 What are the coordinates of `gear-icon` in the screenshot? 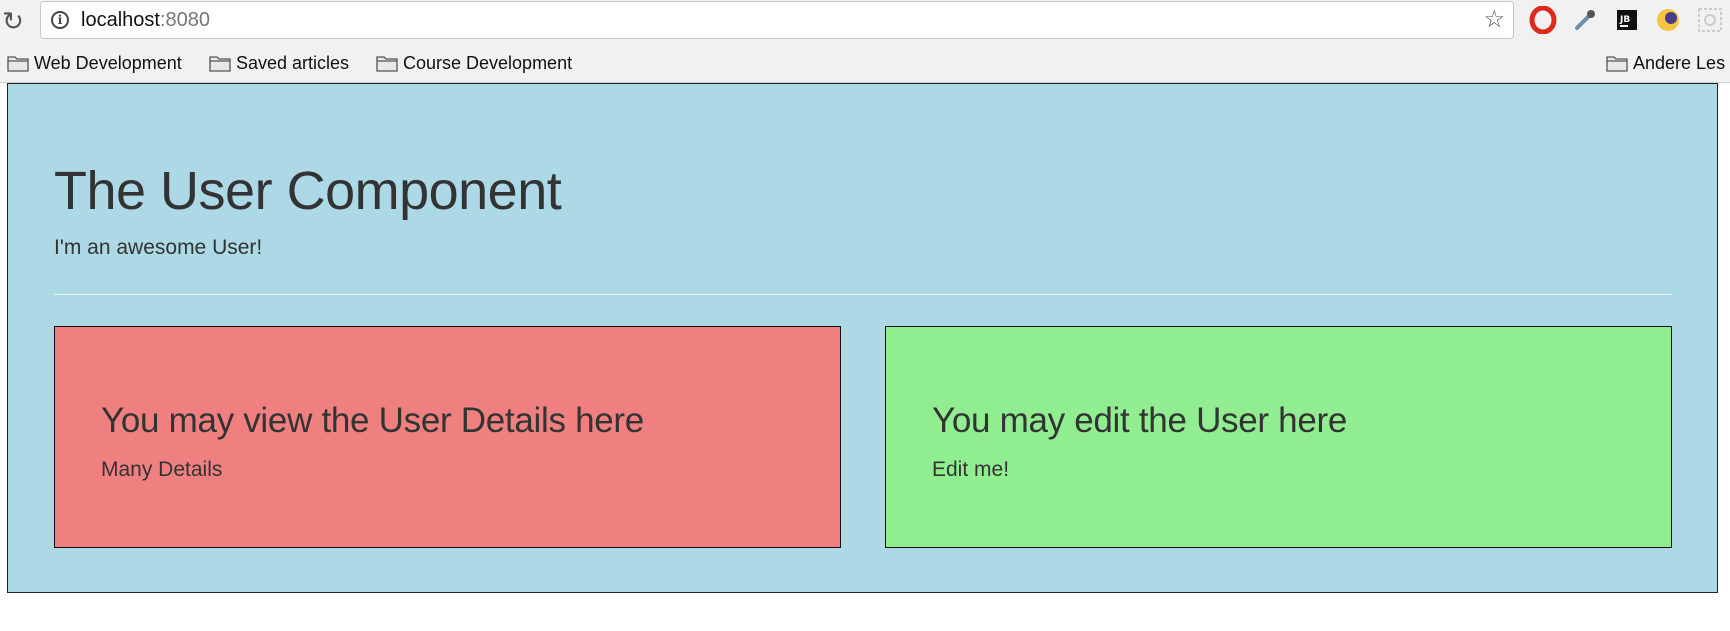 It's located at (1710, 20).